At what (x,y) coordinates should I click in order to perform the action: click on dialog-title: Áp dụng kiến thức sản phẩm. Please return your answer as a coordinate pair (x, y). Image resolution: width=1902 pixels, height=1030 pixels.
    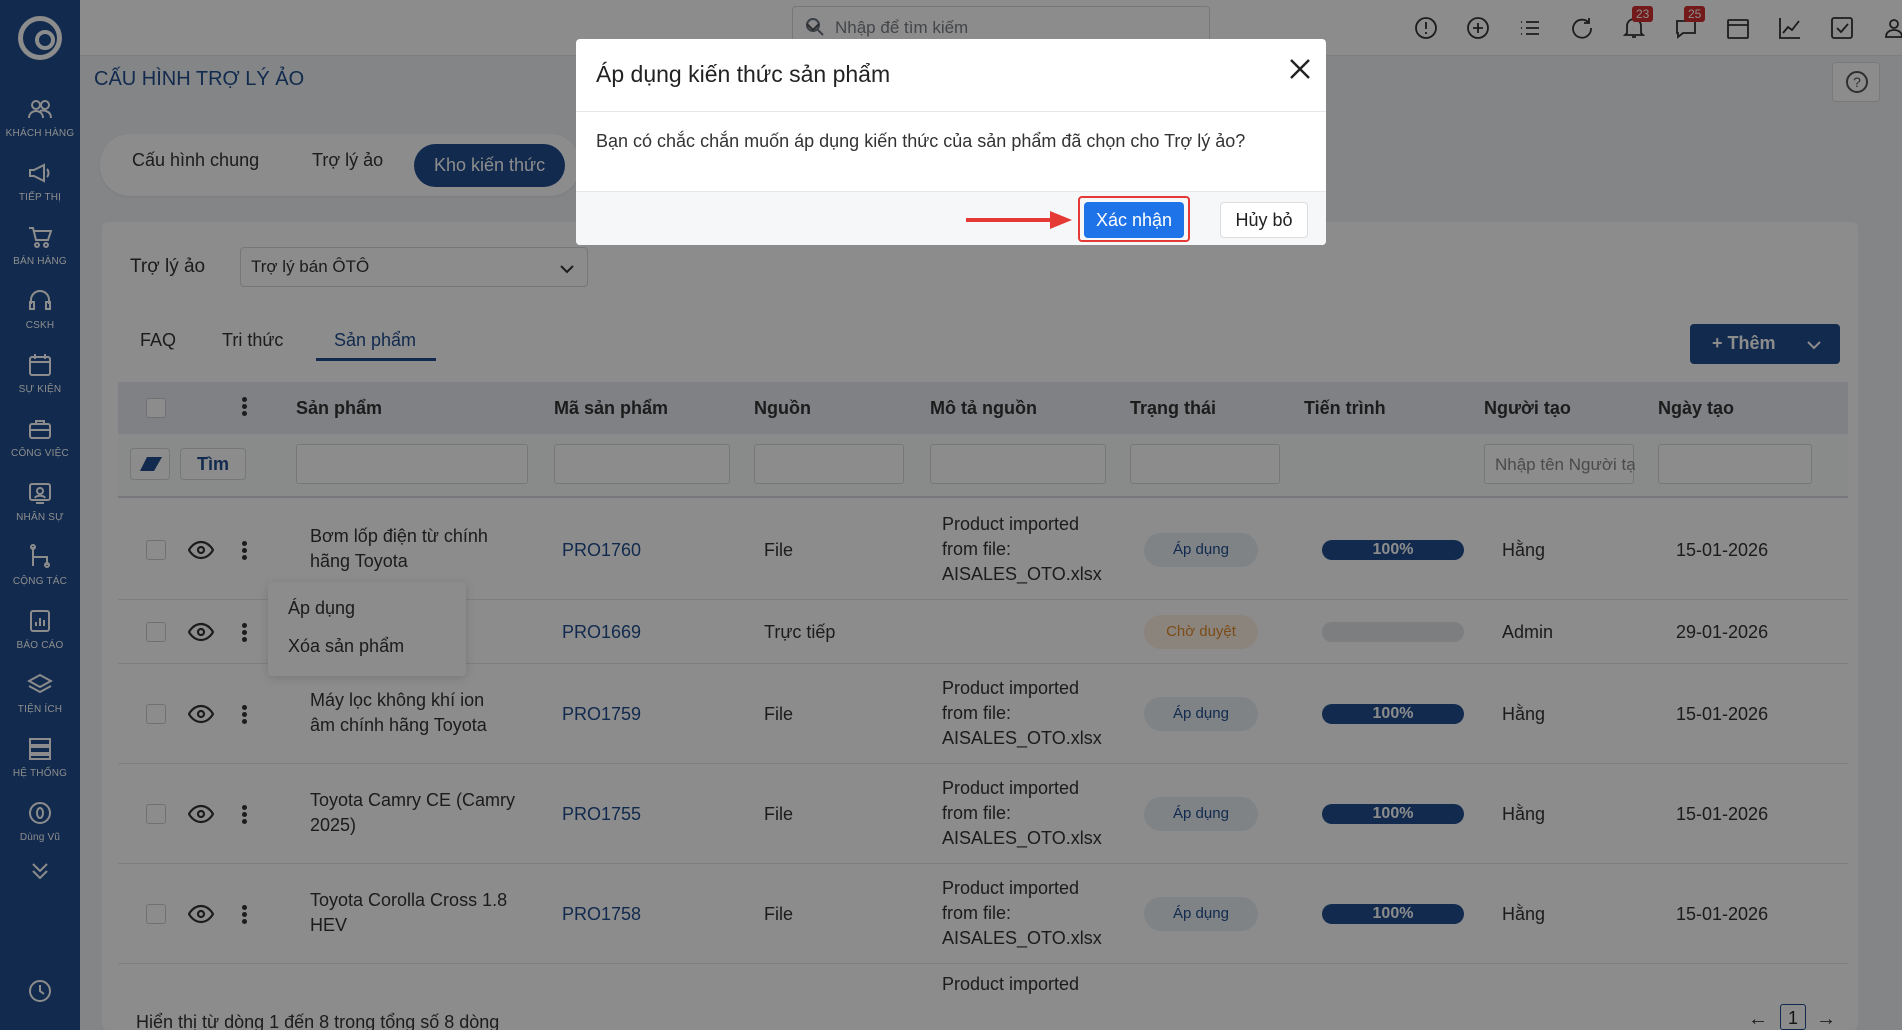
    Looking at the image, I should click on (743, 74).